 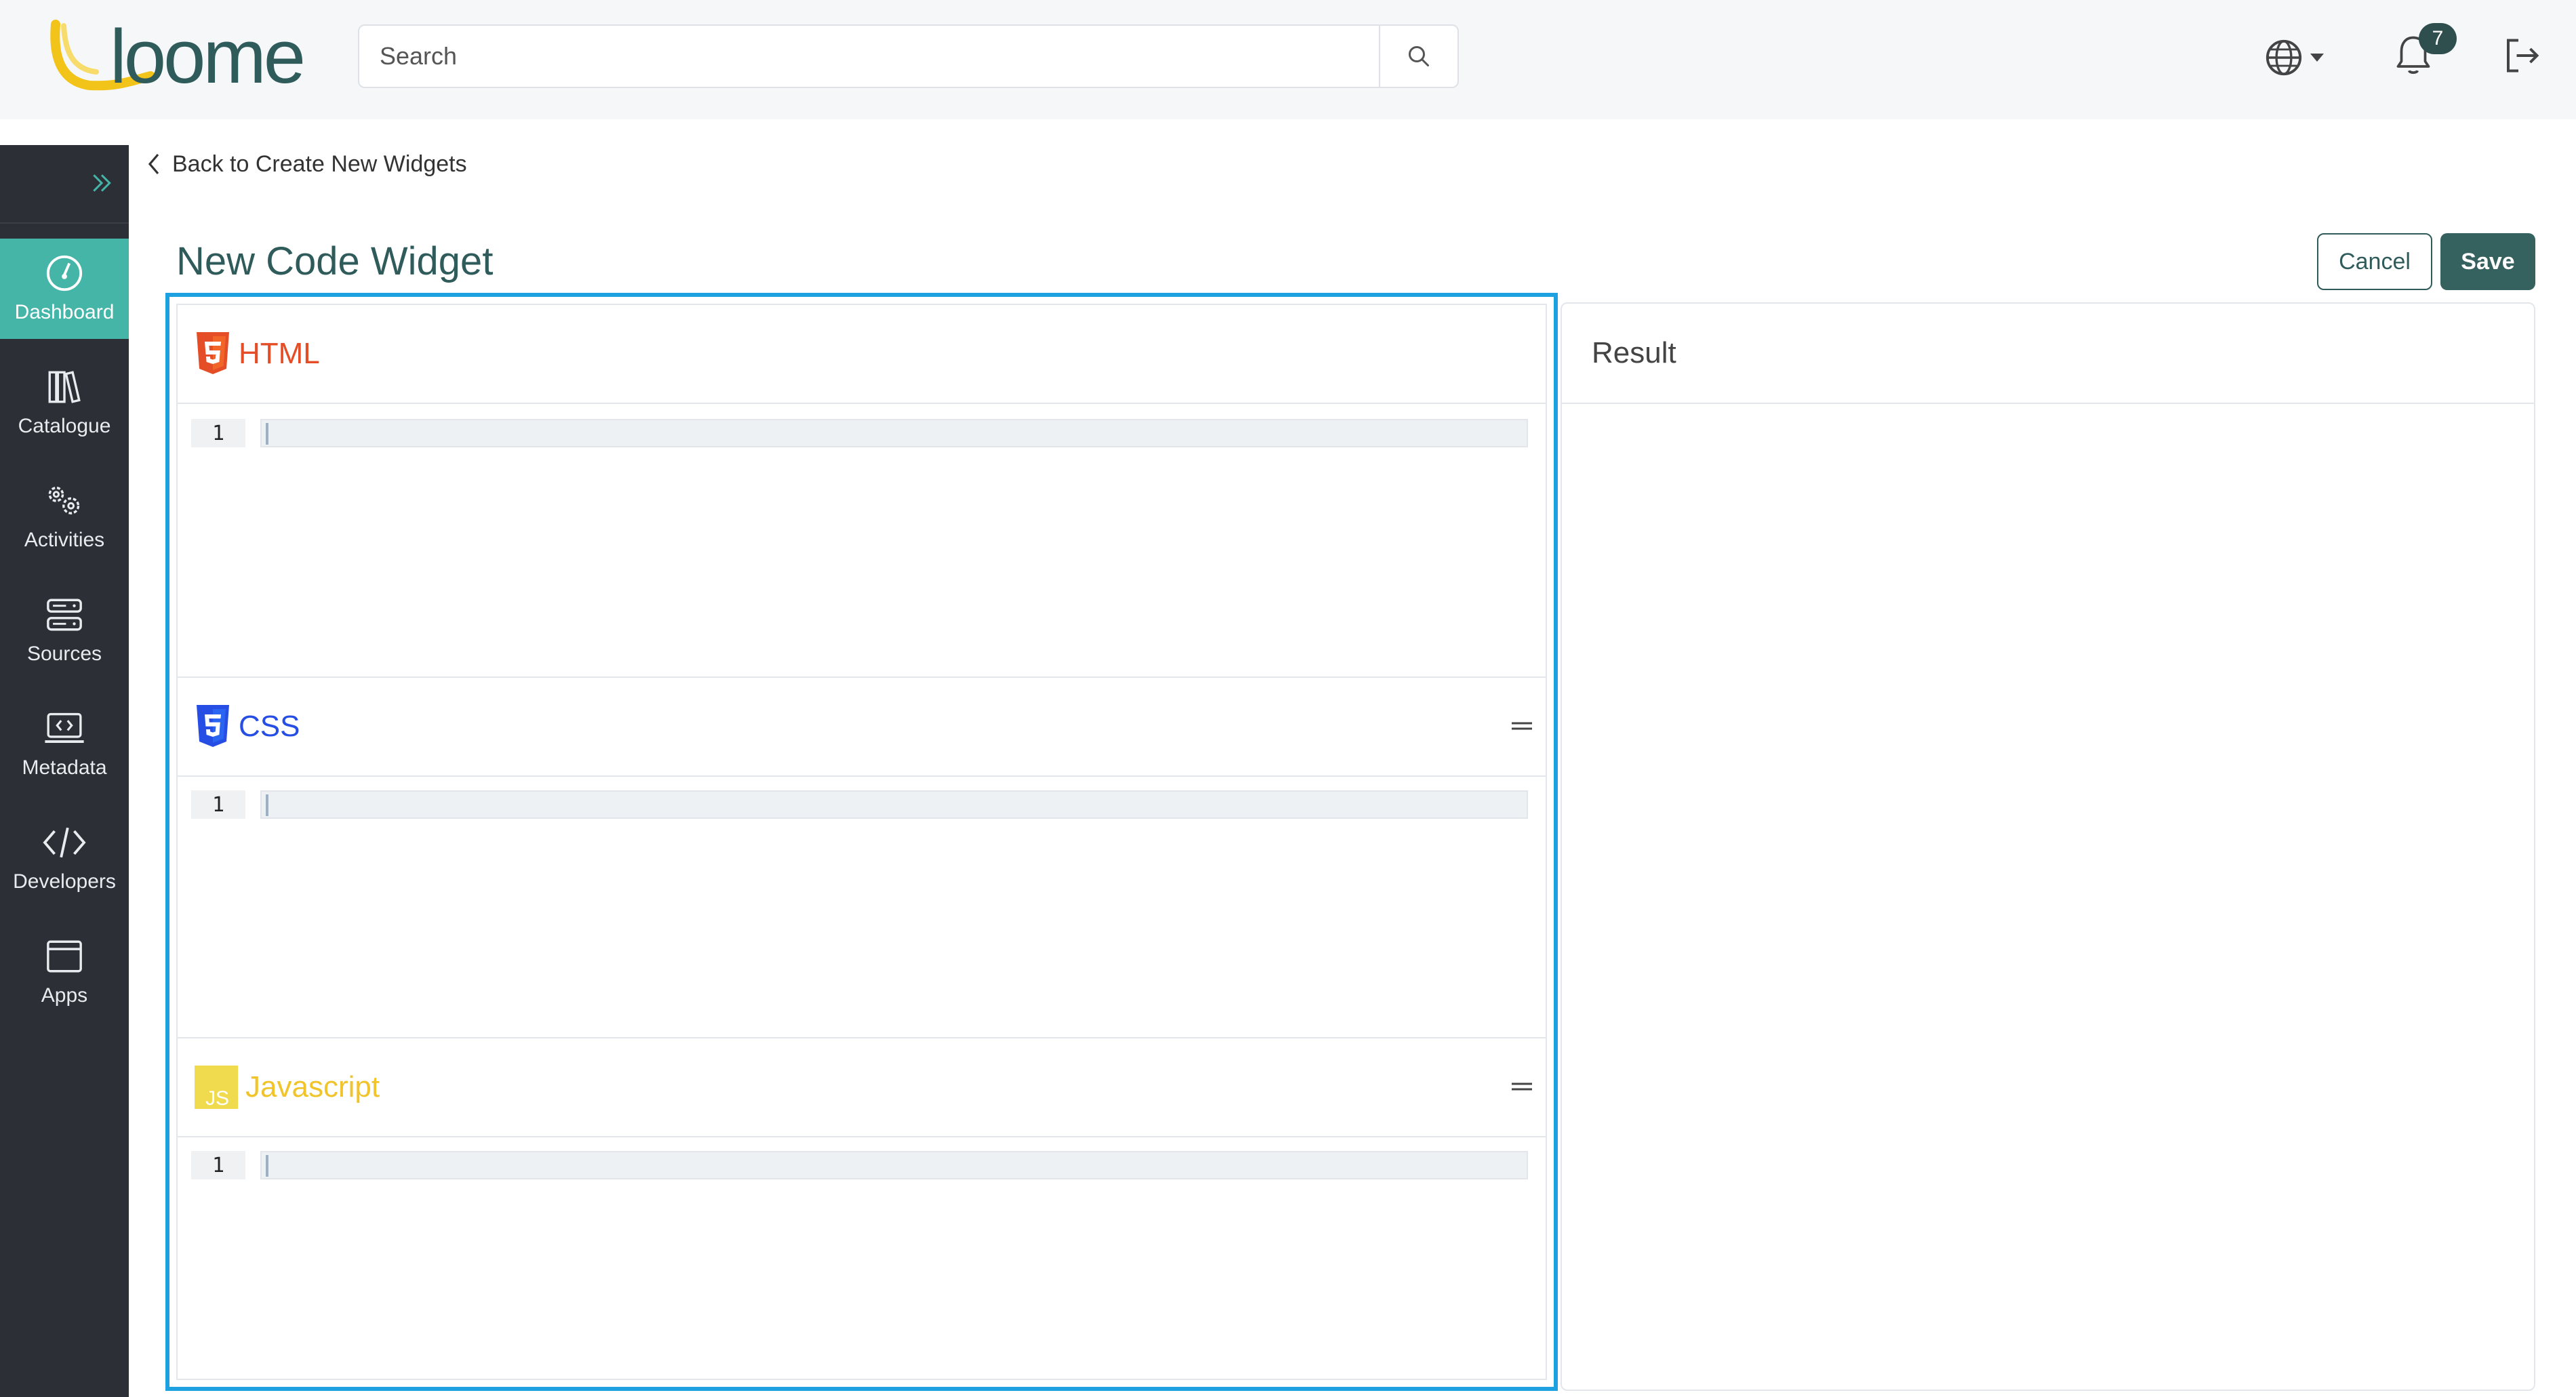 I want to click on sidebar-item-label: Metadata, so click(x=64, y=767).